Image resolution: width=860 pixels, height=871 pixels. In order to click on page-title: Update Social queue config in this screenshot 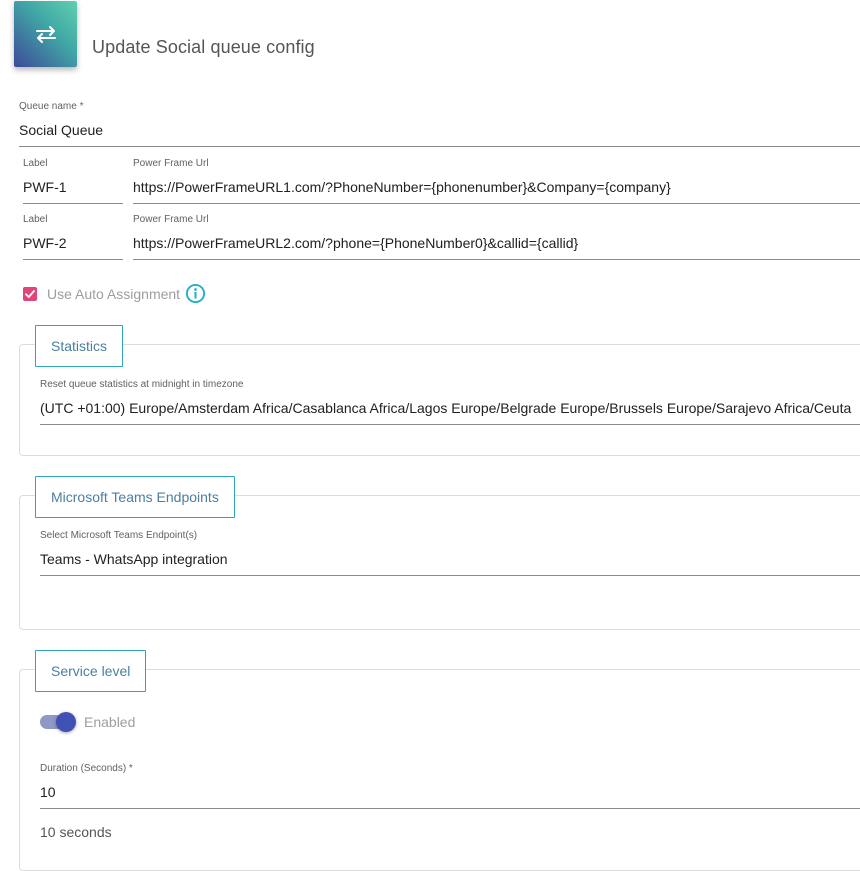, I will do `click(203, 47)`.